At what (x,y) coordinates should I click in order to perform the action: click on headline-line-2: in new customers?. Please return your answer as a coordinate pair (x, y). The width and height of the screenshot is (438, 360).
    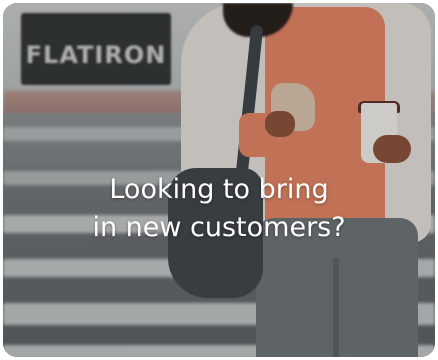
    Looking at the image, I should click on (219, 228).